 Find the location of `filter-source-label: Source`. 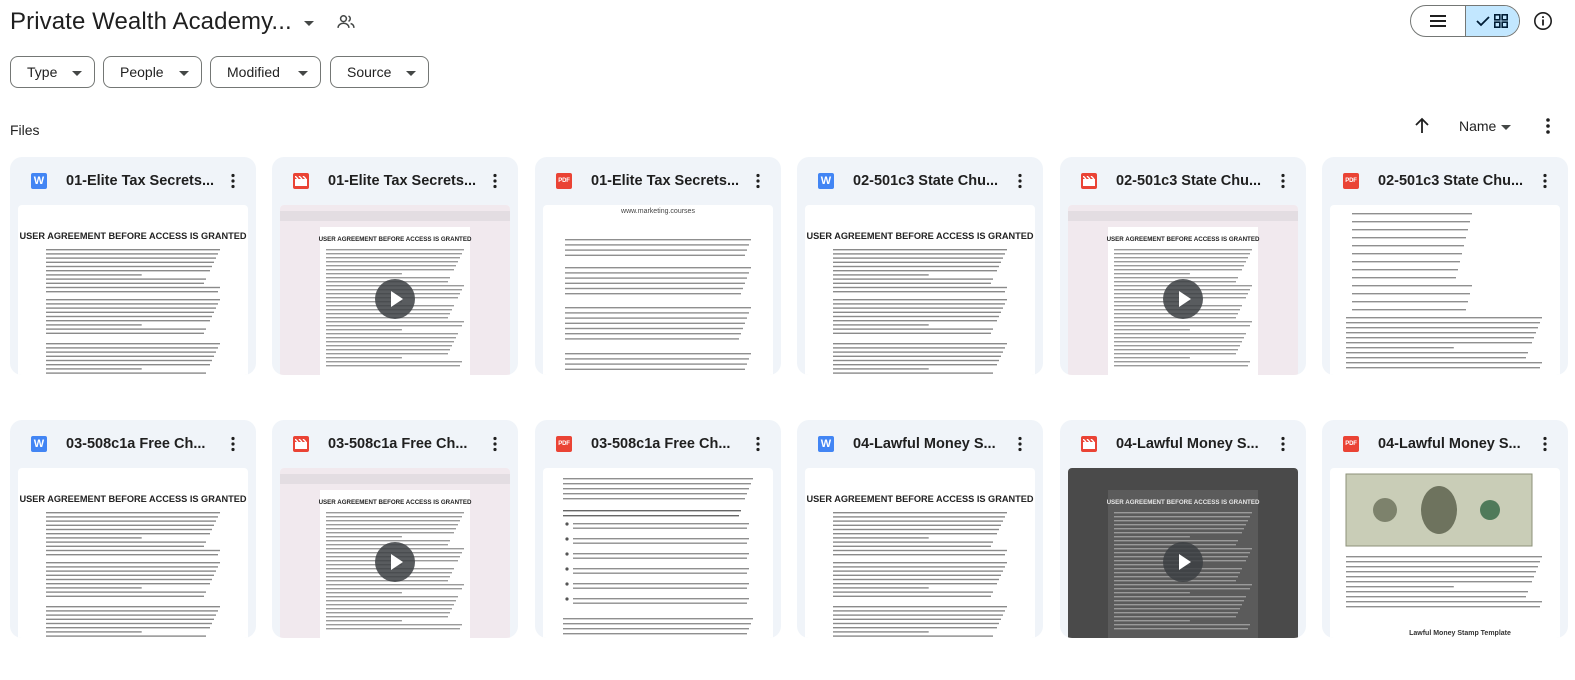

filter-source-label: Source is located at coordinates (369, 72).